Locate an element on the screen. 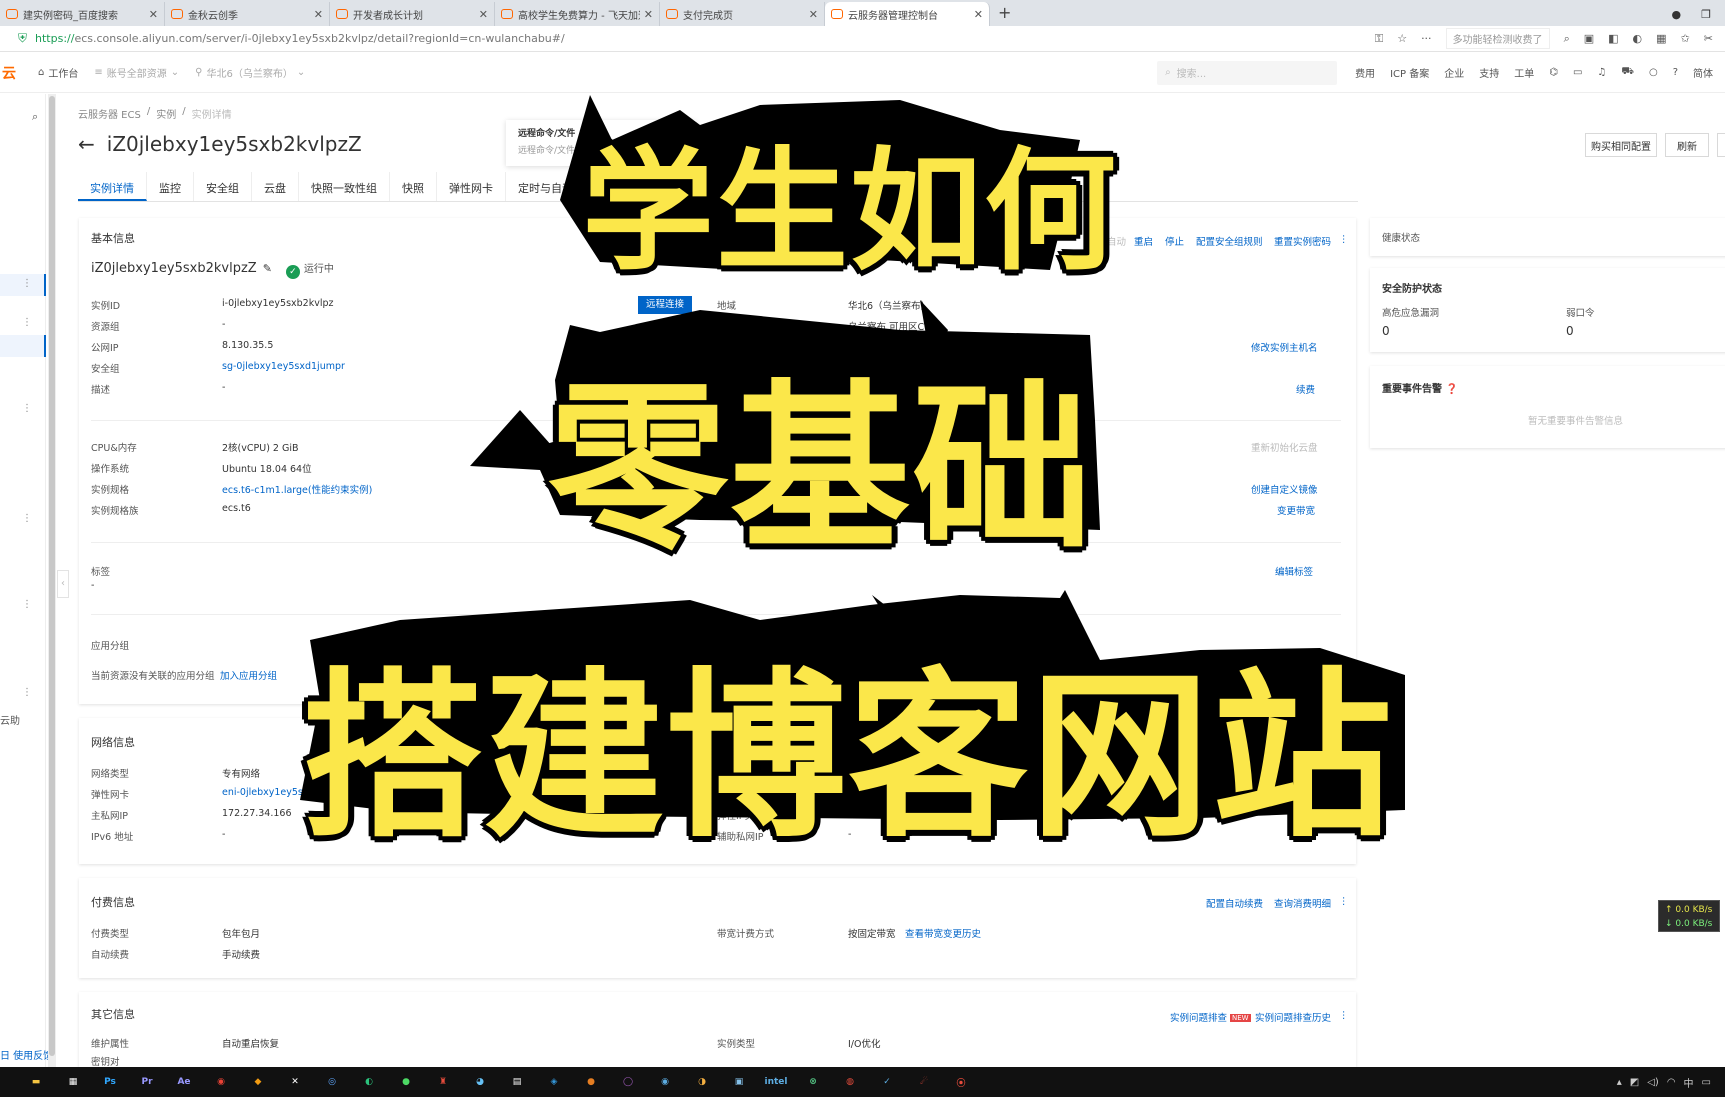 Image resolution: width=1725 pixels, height=1097 pixels. extension-icon: ◧ is located at coordinates (1613, 38).